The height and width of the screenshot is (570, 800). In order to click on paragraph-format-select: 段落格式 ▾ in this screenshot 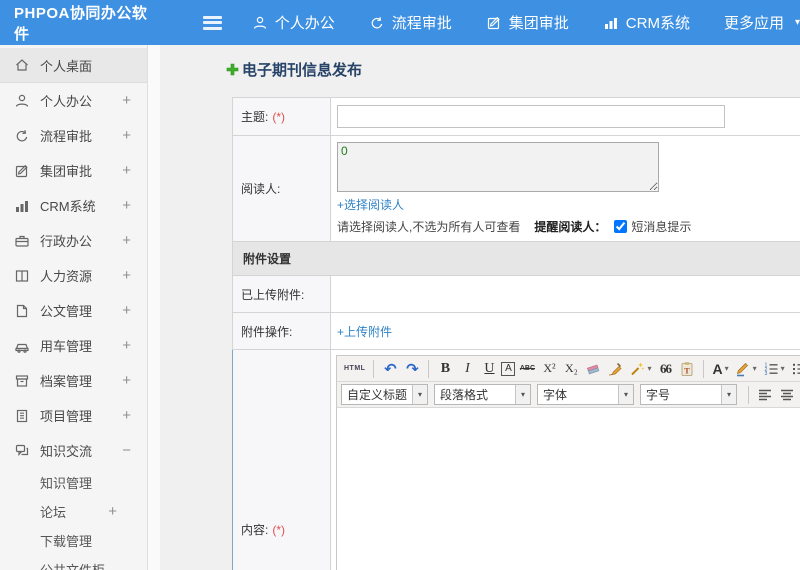, I will do `click(482, 394)`.